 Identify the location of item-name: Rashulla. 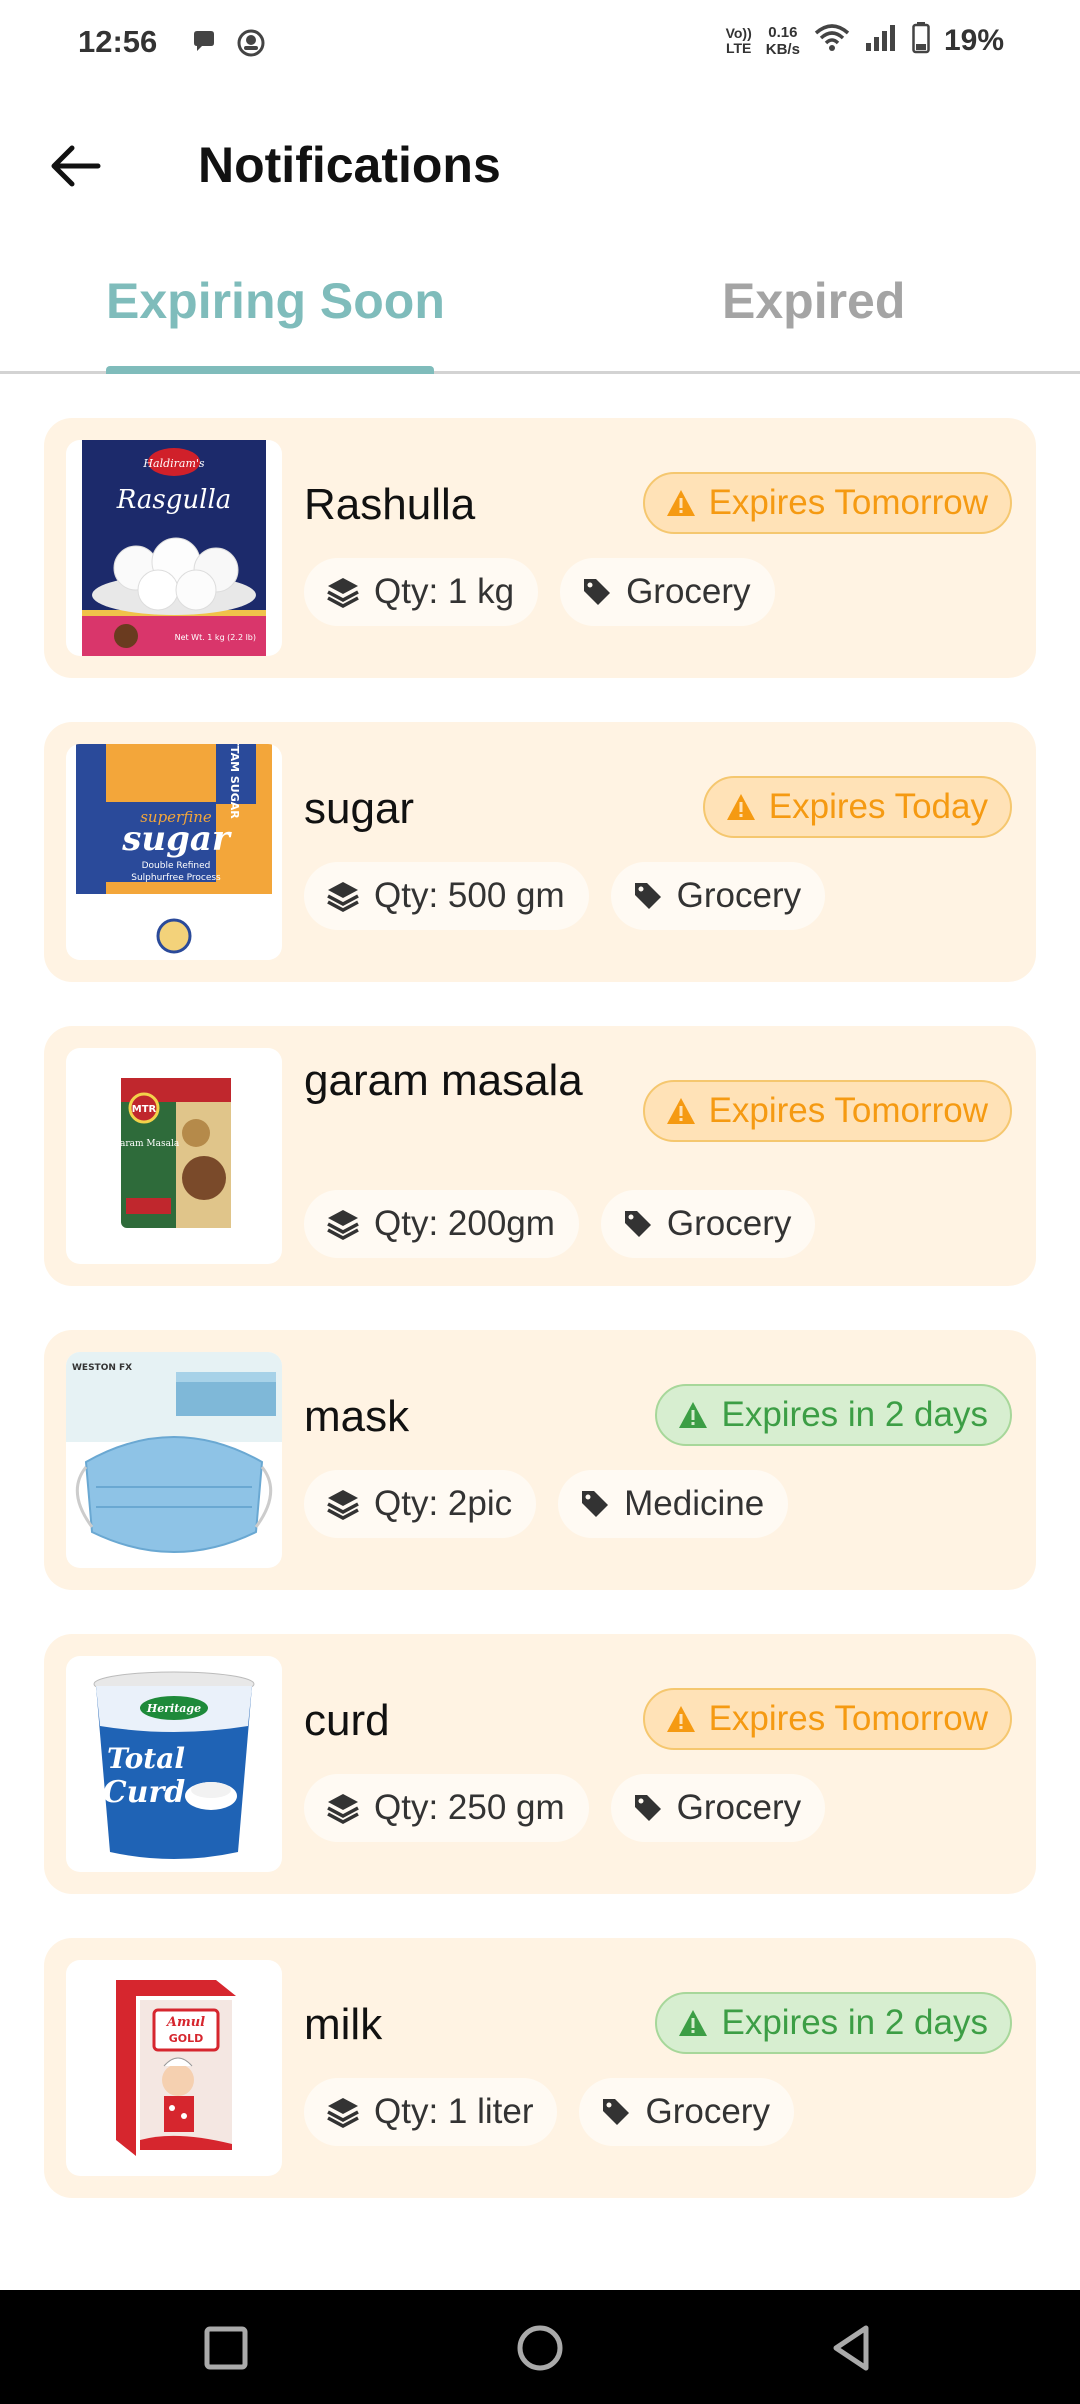
(390, 504).